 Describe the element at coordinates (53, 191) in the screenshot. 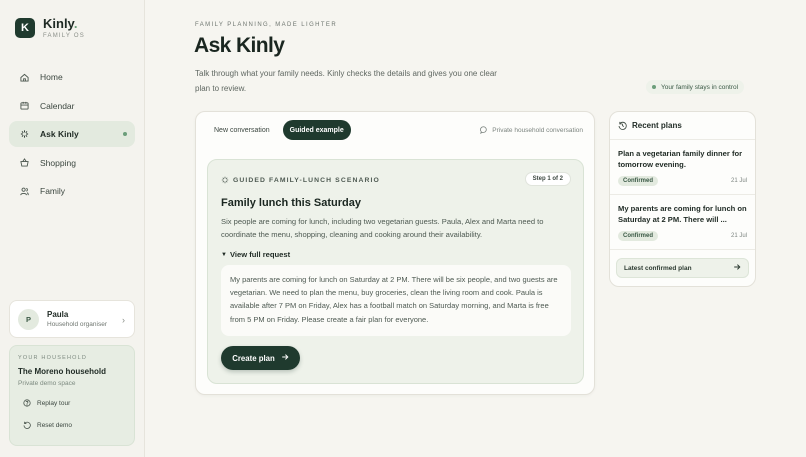

I see `sidebar-item-label: Family` at that location.